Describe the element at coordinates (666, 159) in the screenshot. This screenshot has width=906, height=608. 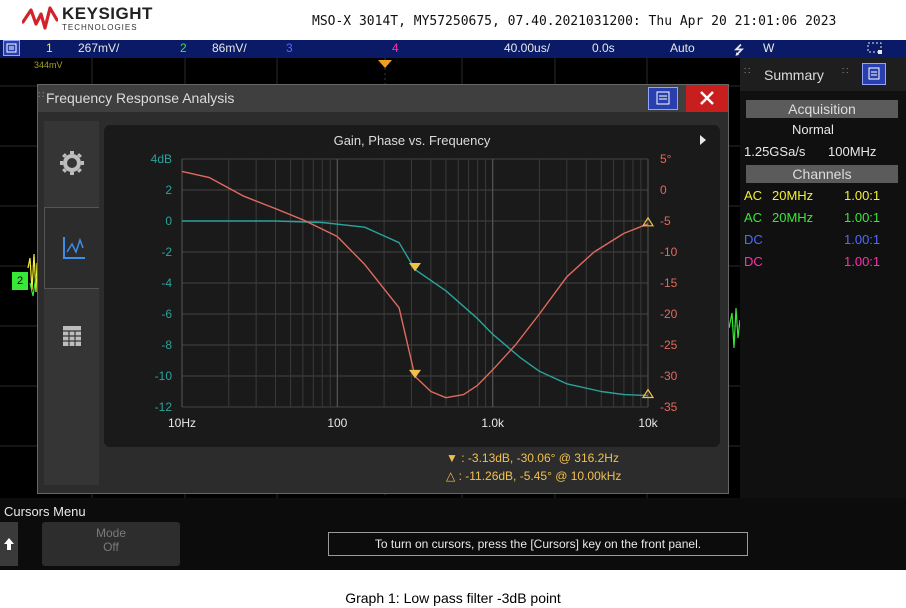
I see `y-right-tick-label: 5°` at that location.